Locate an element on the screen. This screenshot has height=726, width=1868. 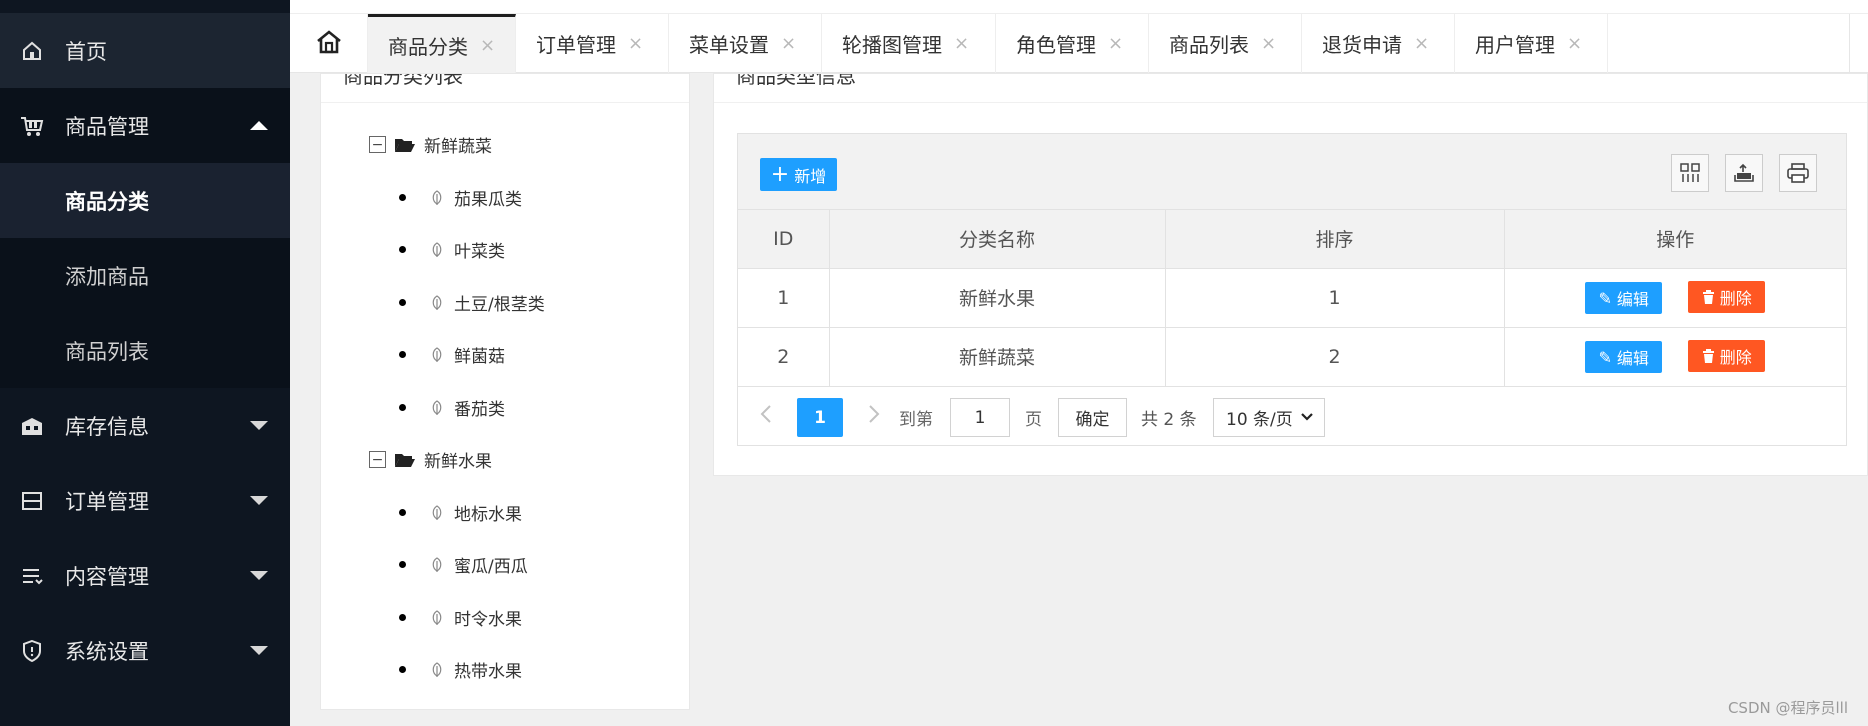
add-button-label: 新增 is located at coordinates (810, 176).